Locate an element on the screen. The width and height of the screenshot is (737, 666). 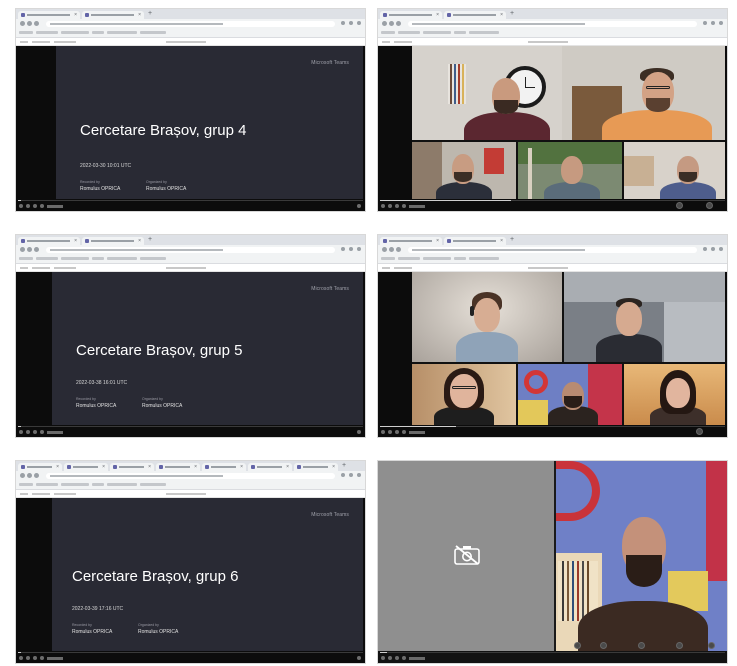
fullscreen-button is located at coordinates (711, 645).